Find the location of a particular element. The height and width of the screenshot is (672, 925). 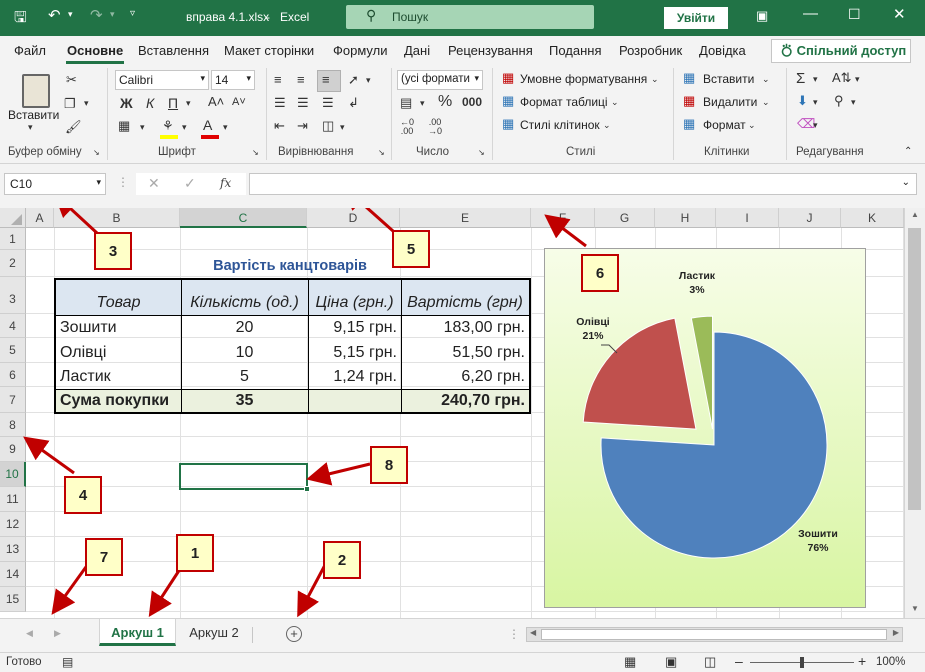

conditional-formatting-button: Умовне форматування is located at coordinates (583, 79).